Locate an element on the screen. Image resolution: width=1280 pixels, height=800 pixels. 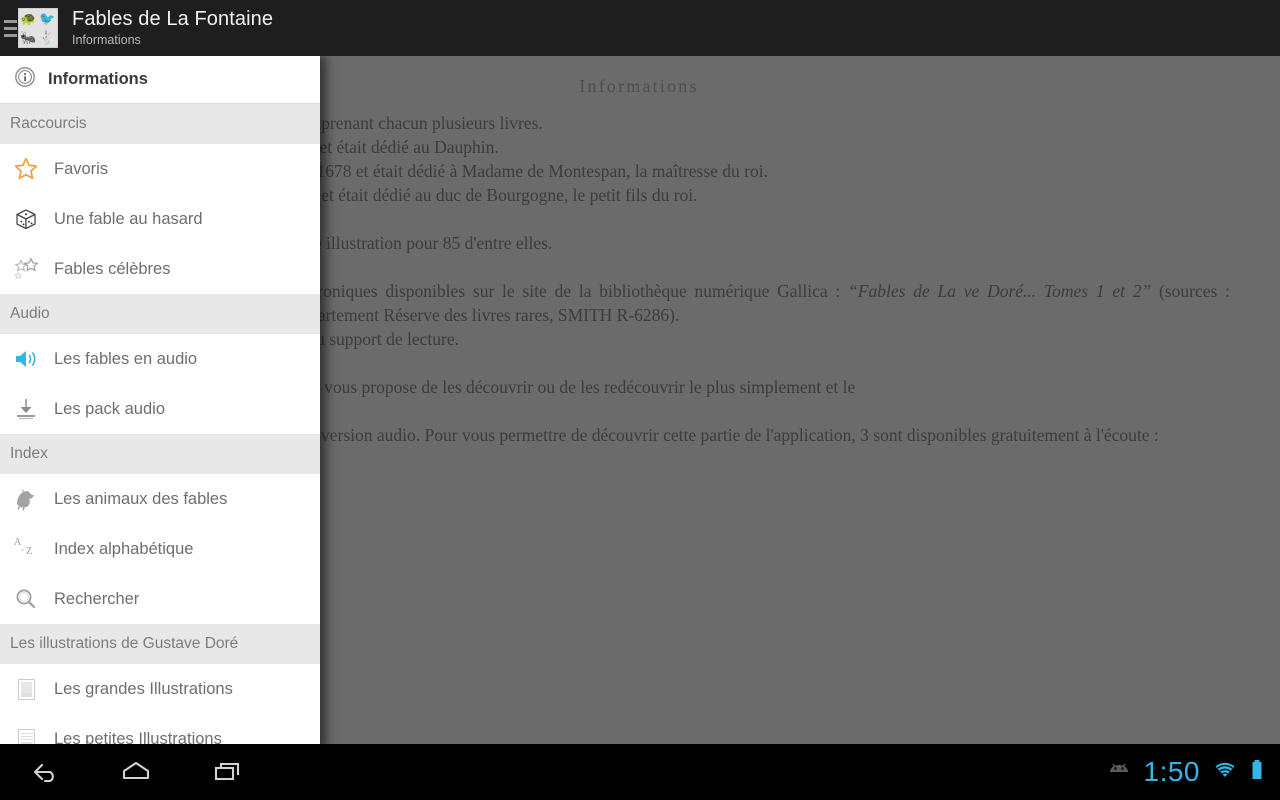
drawer-item-label: Une fable au hasard is located at coordinates (128, 218).